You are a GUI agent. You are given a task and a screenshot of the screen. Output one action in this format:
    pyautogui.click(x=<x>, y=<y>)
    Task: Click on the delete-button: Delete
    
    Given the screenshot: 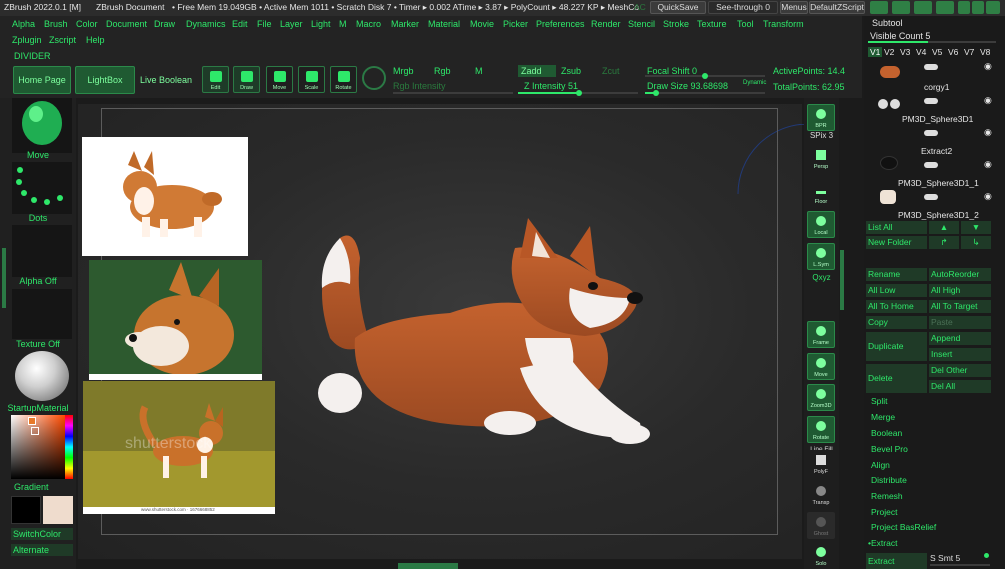 What is the action you would take?
    pyautogui.click(x=896, y=378)
    